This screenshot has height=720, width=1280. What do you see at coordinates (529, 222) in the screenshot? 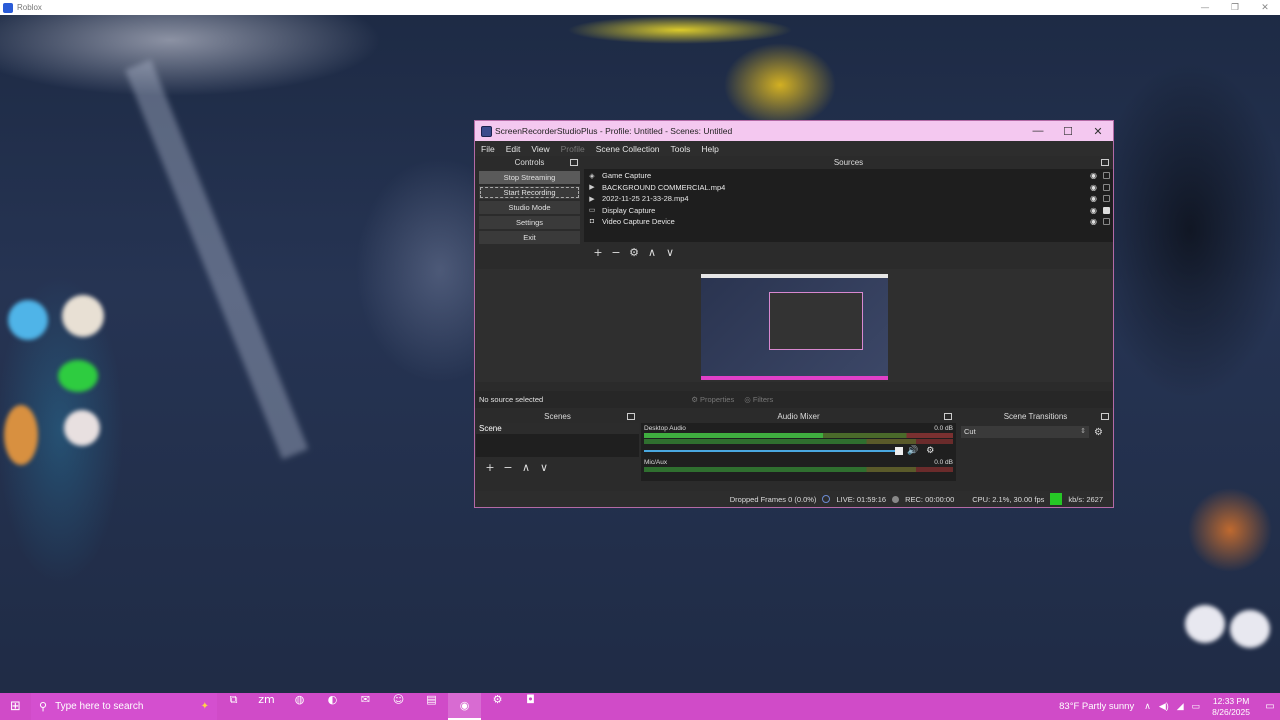
I see `settings-button: Settings` at bounding box center [529, 222].